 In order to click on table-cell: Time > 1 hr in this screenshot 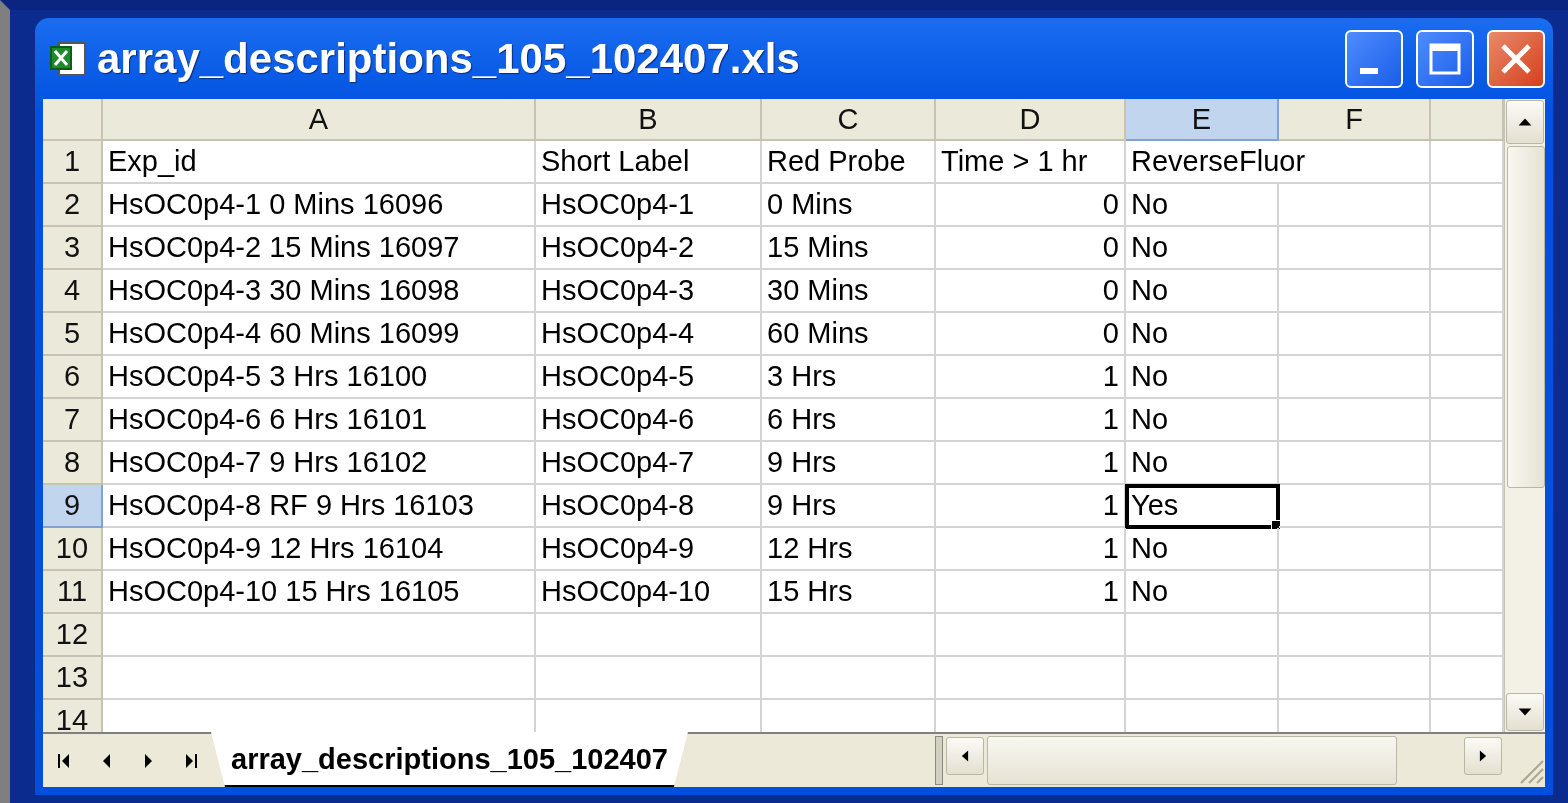, I will do `click(1031, 162)`.